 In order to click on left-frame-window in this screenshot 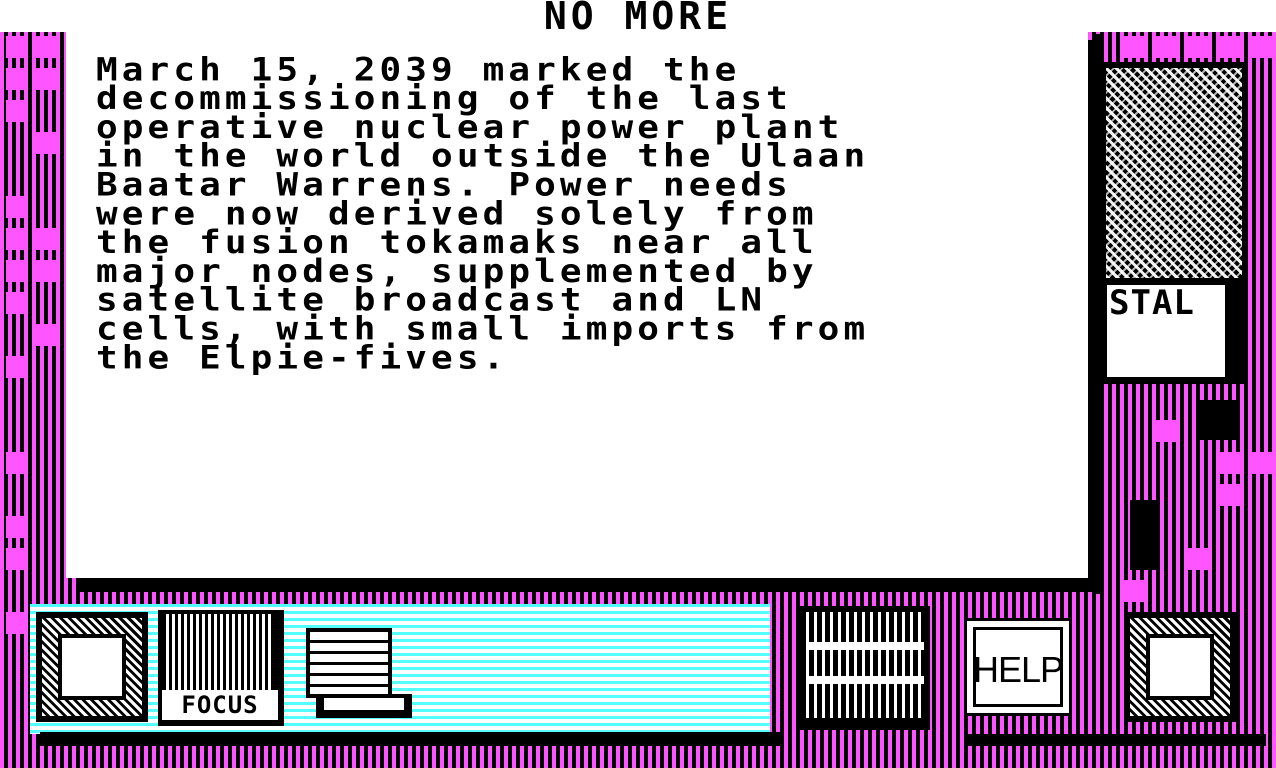, I will do `click(92, 667)`.